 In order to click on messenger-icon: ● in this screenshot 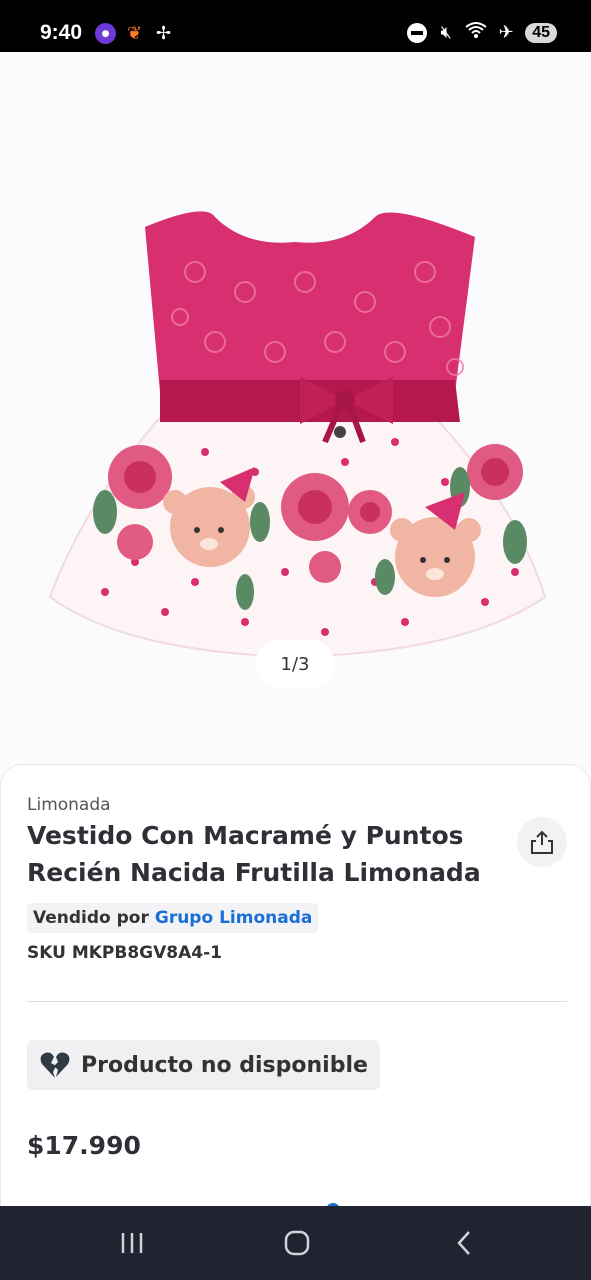, I will do `click(105, 33)`.